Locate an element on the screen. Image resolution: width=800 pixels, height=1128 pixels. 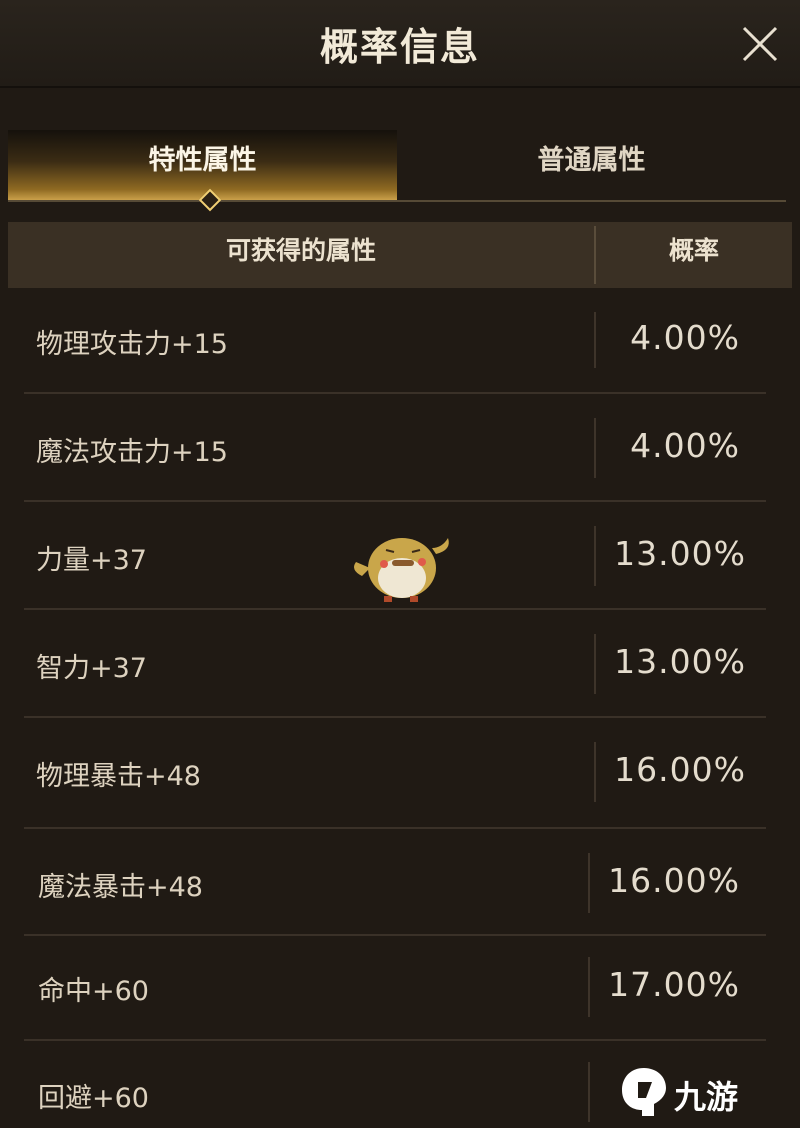
tab-special-attributes: 特性属性 is located at coordinates (202, 165).